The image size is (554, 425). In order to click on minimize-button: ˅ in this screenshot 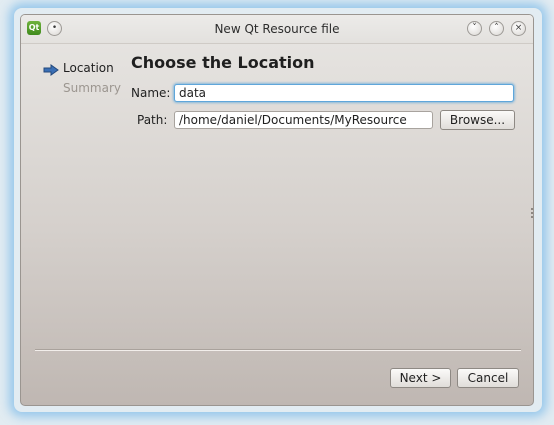, I will do `click(474, 28)`.